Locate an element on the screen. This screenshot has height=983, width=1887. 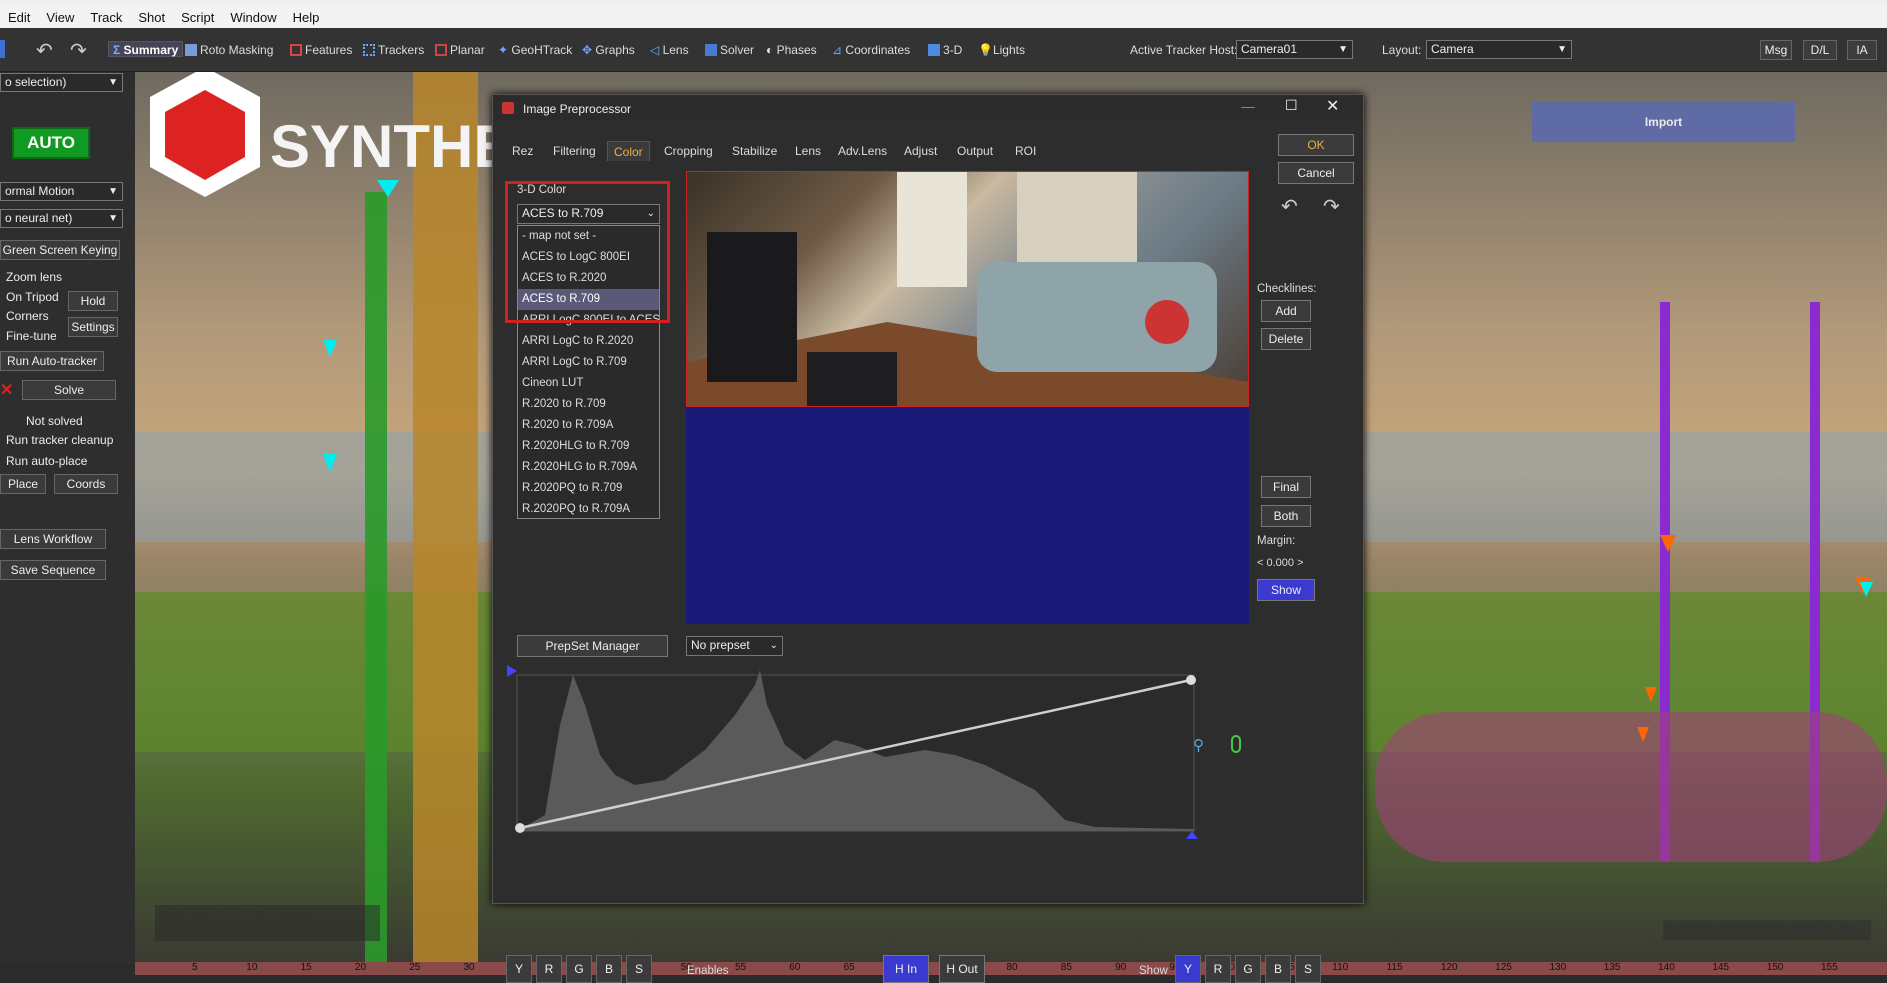
cancel-button: Cancel is located at coordinates (1316, 173).